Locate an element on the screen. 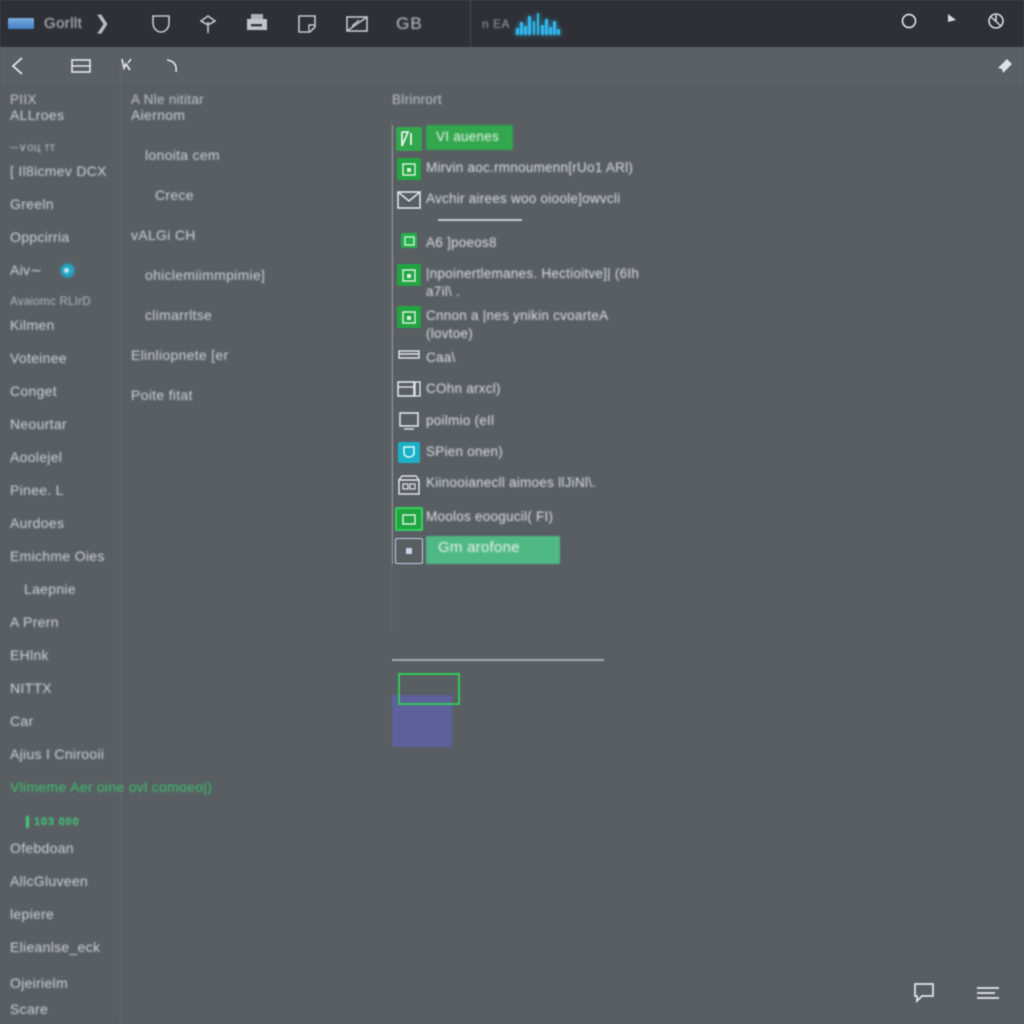 This screenshot has height=1024, width=1024. mid-column-item-3: vALGi CH is located at coordinates (255, 235).